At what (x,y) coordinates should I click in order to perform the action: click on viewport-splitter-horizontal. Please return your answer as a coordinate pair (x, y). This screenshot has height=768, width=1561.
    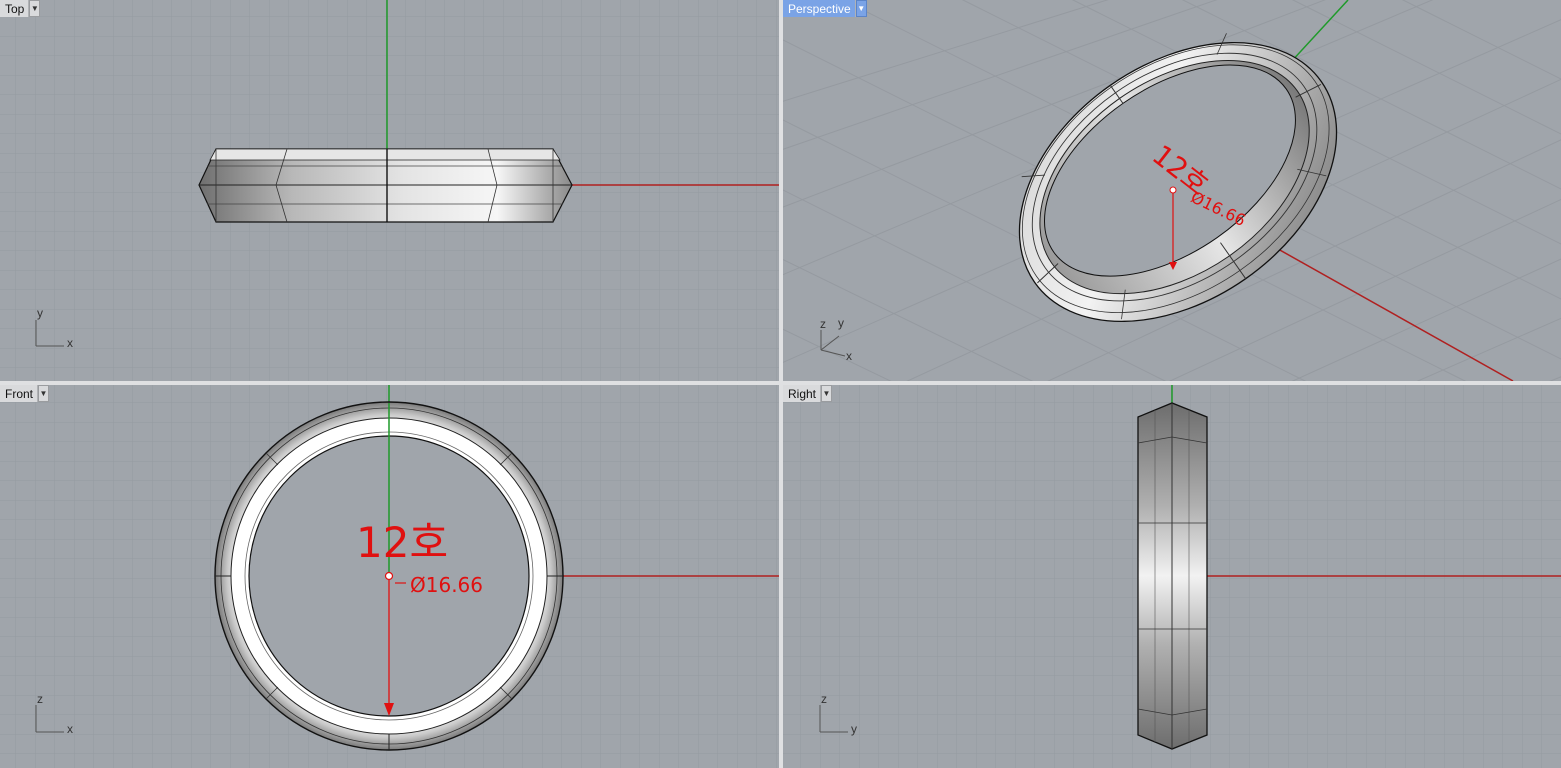
    Looking at the image, I should click on (780, 383).